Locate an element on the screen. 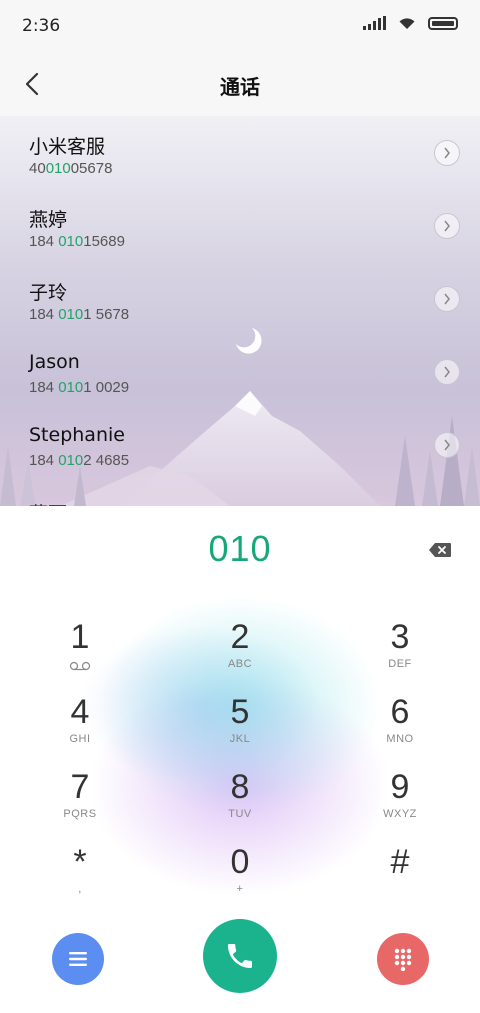  contact-row: Stephanie 184 0102 4685 is located at coordinates (240, 444).